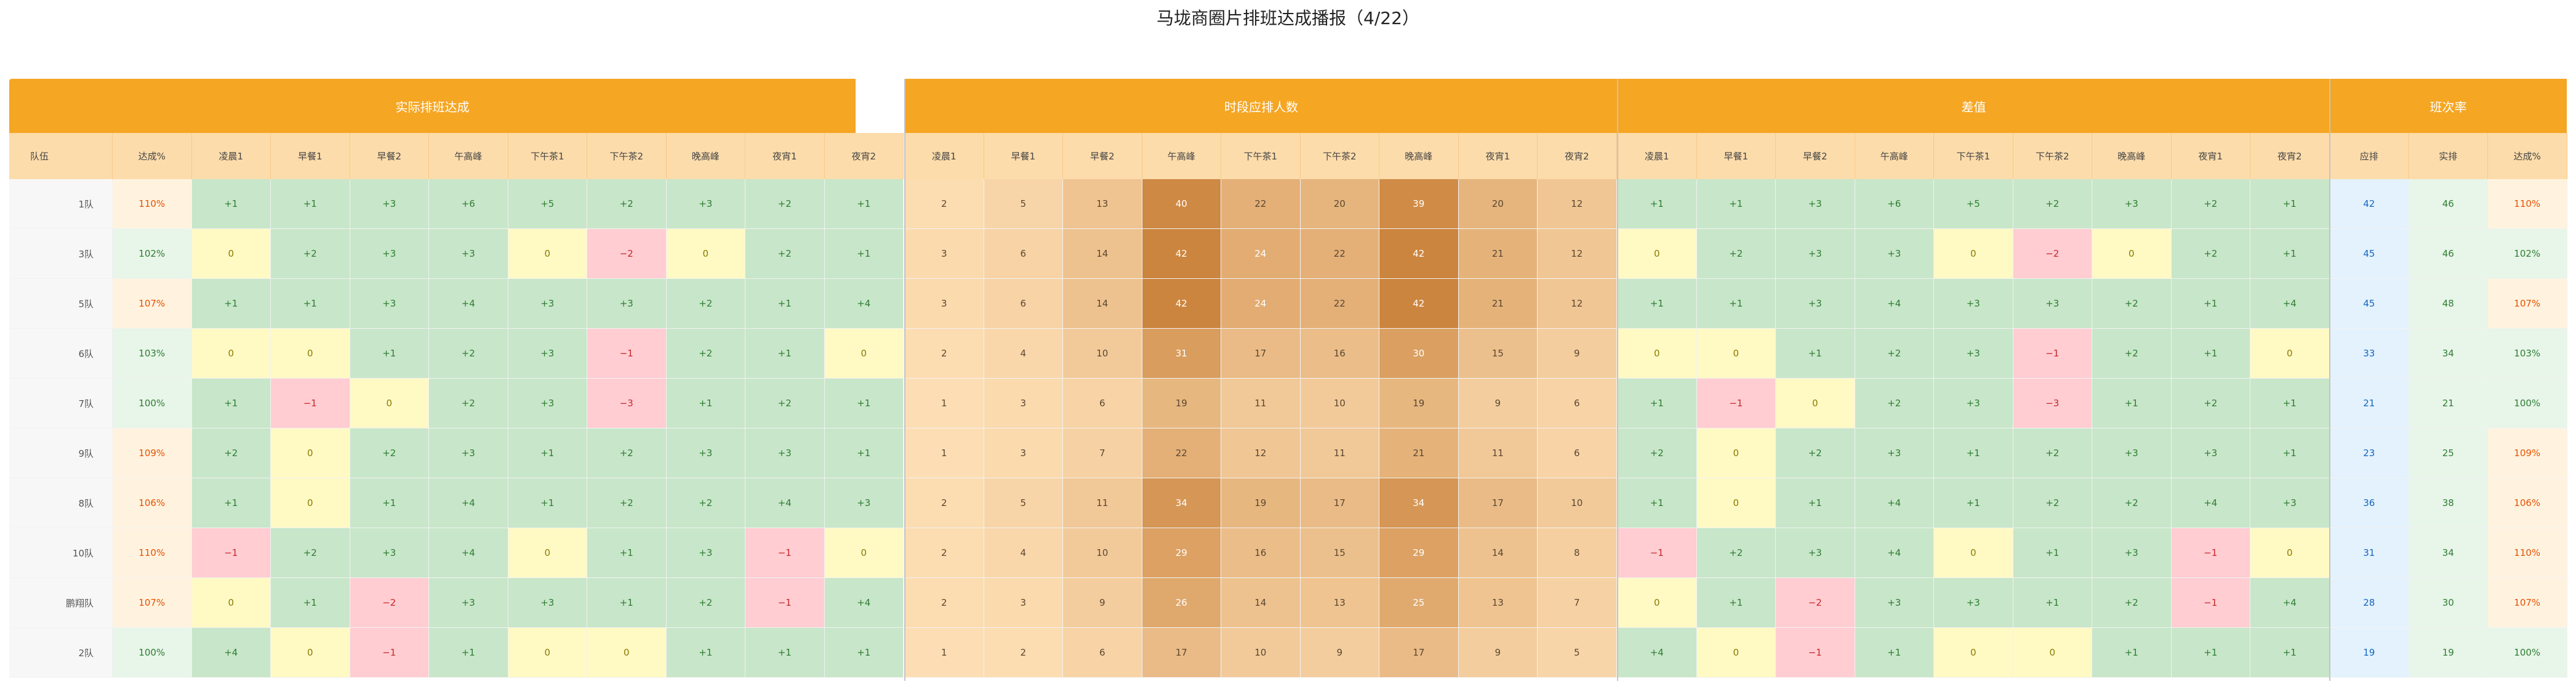  Describe the element at coordinates (152, 403) in the screenshot. I see `row-achieve-pct: 100%` at that location.